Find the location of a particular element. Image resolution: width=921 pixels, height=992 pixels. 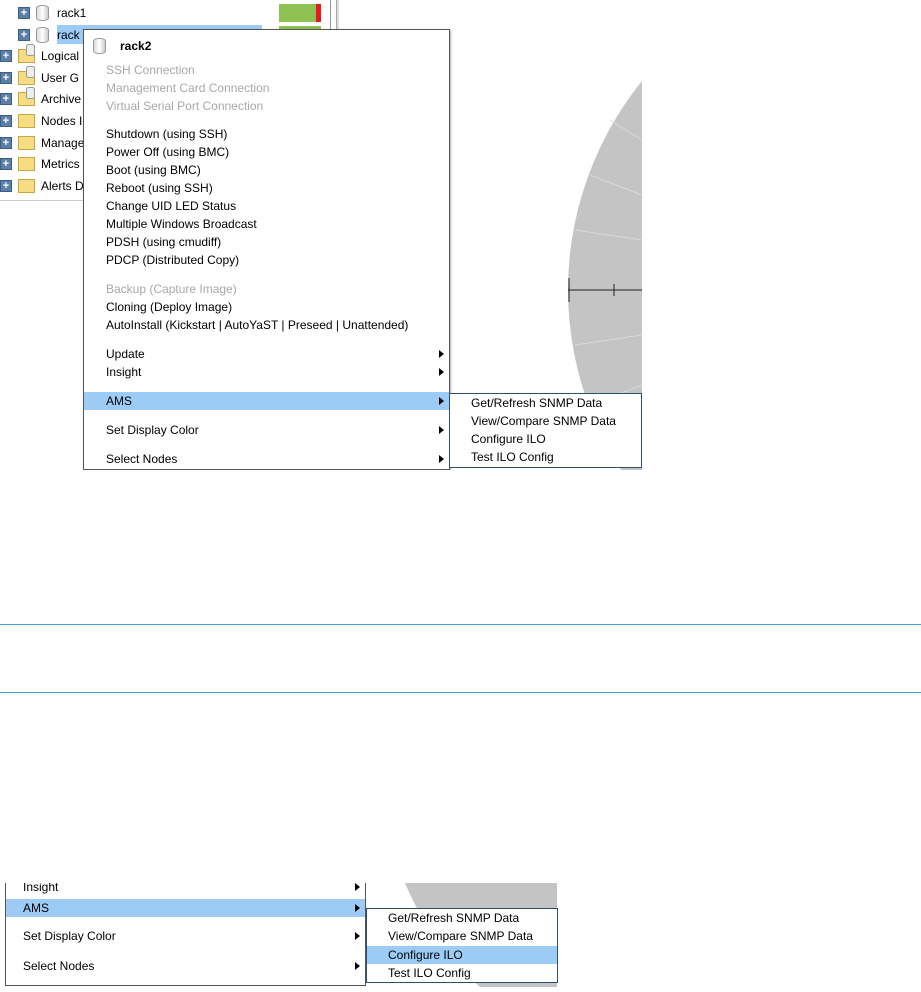

tree-item-label: rack1 is located at coordinates (72, 13).